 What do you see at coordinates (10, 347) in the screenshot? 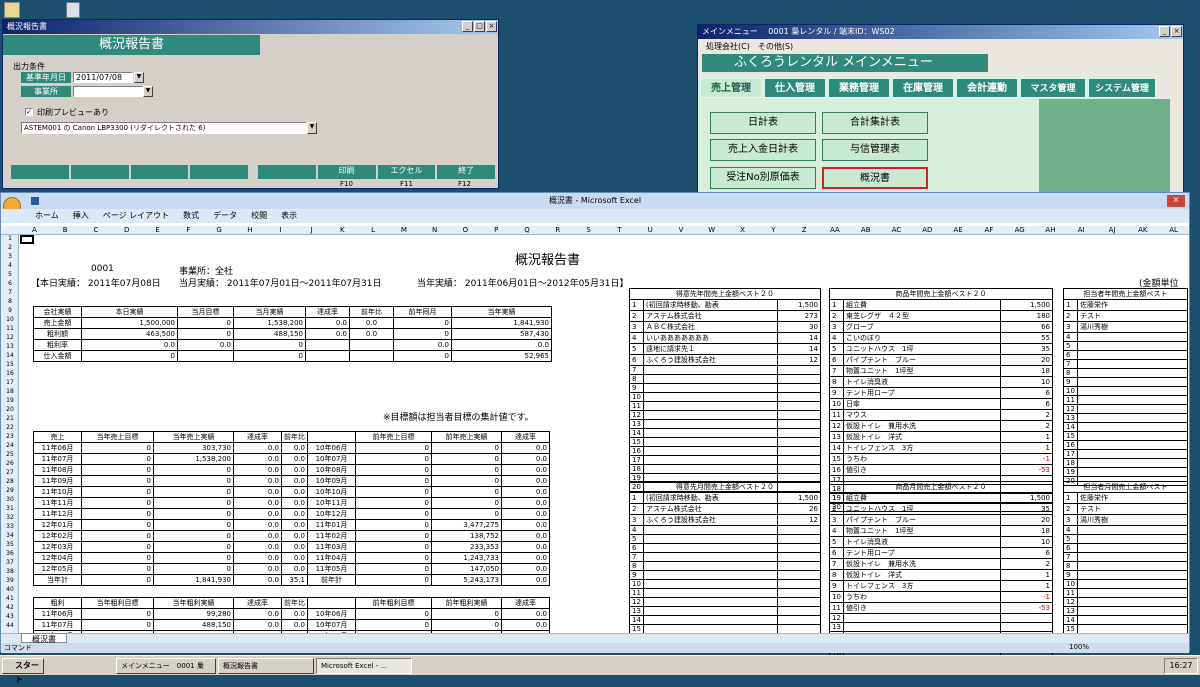
I see `row-header: 13` at bounding box center [10, 347].